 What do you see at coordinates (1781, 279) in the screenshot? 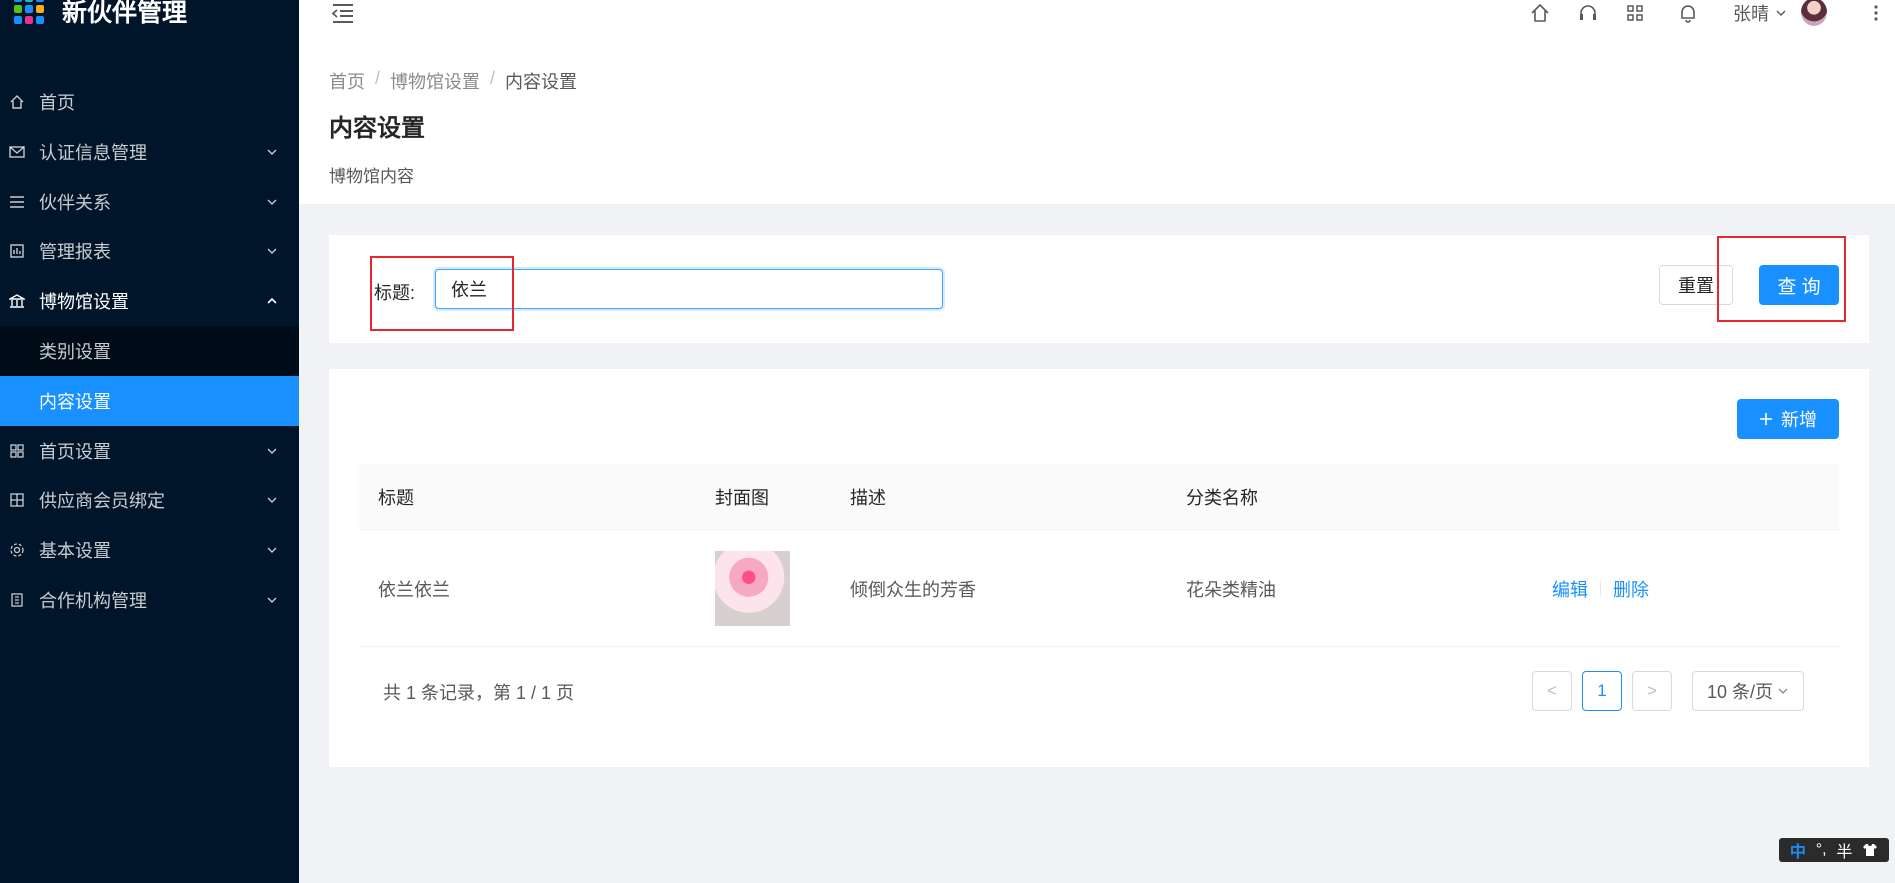
I see `highlight-box-query` at bounding box center [1781, 279].